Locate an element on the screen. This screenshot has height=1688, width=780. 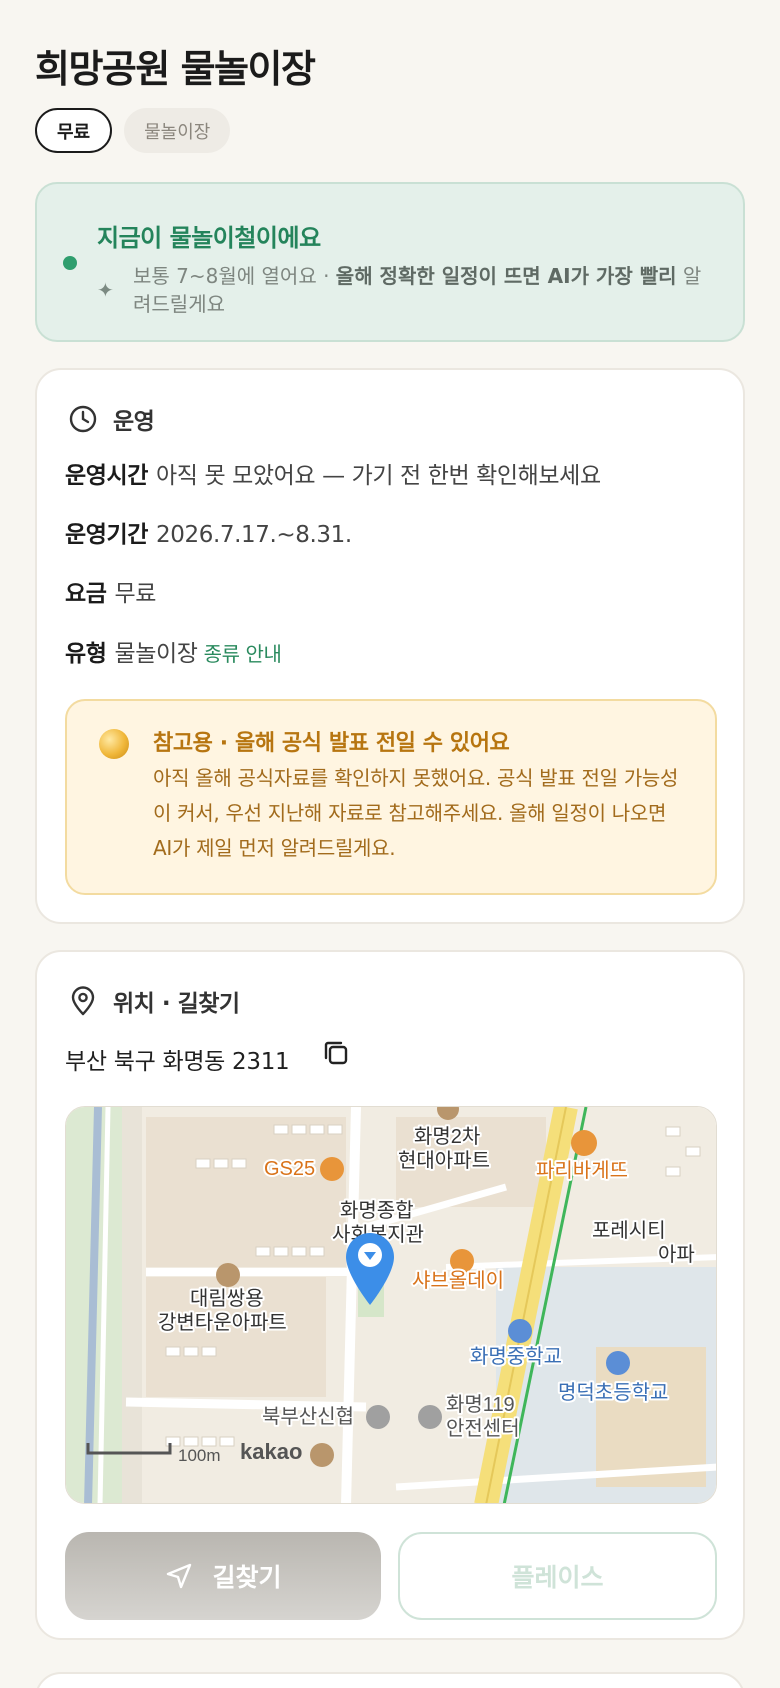
type-value: 물놀이장 is located at coordinates (156, 654).